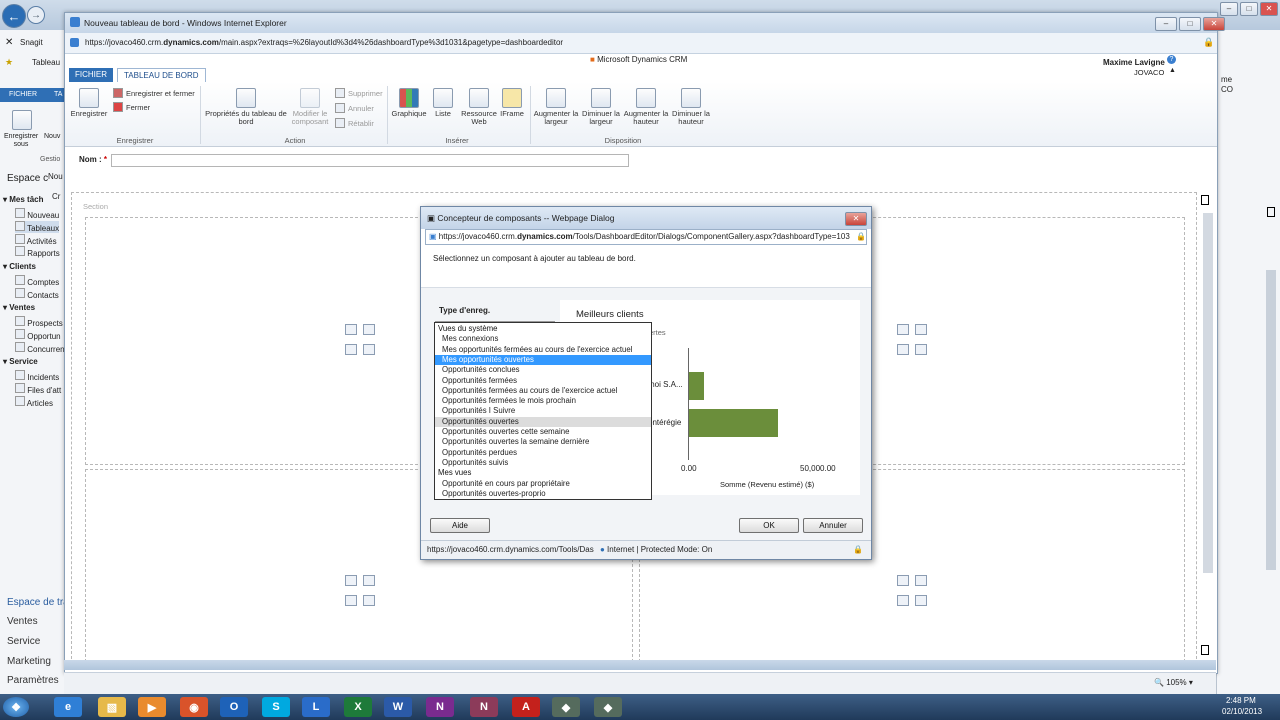  I want to click on lync-taskbar-icon: L, so click(316, 707).